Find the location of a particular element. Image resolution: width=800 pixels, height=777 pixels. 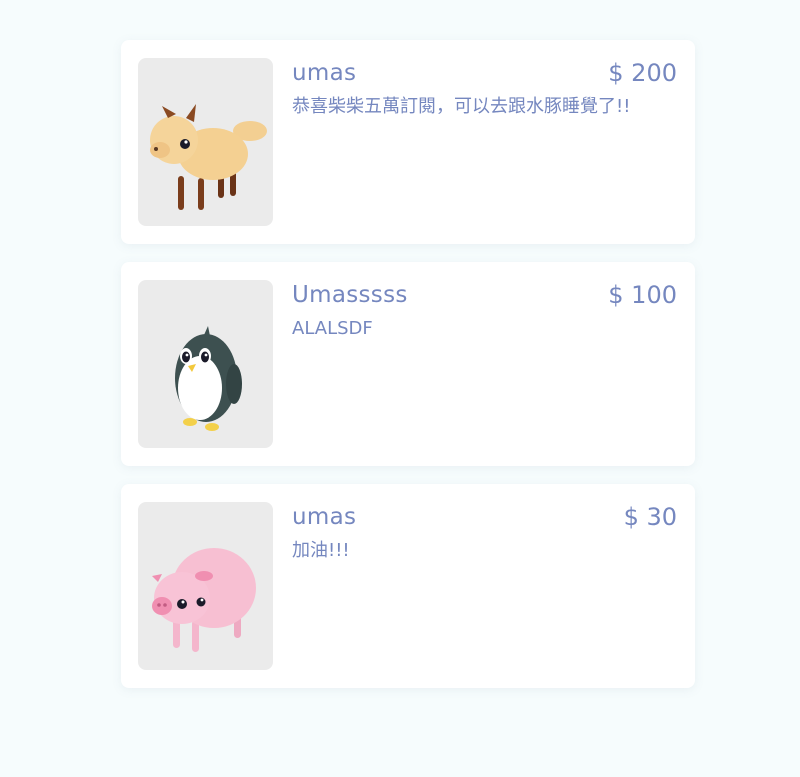

donor-name: Umasssss is located at coordinates (350, 295).